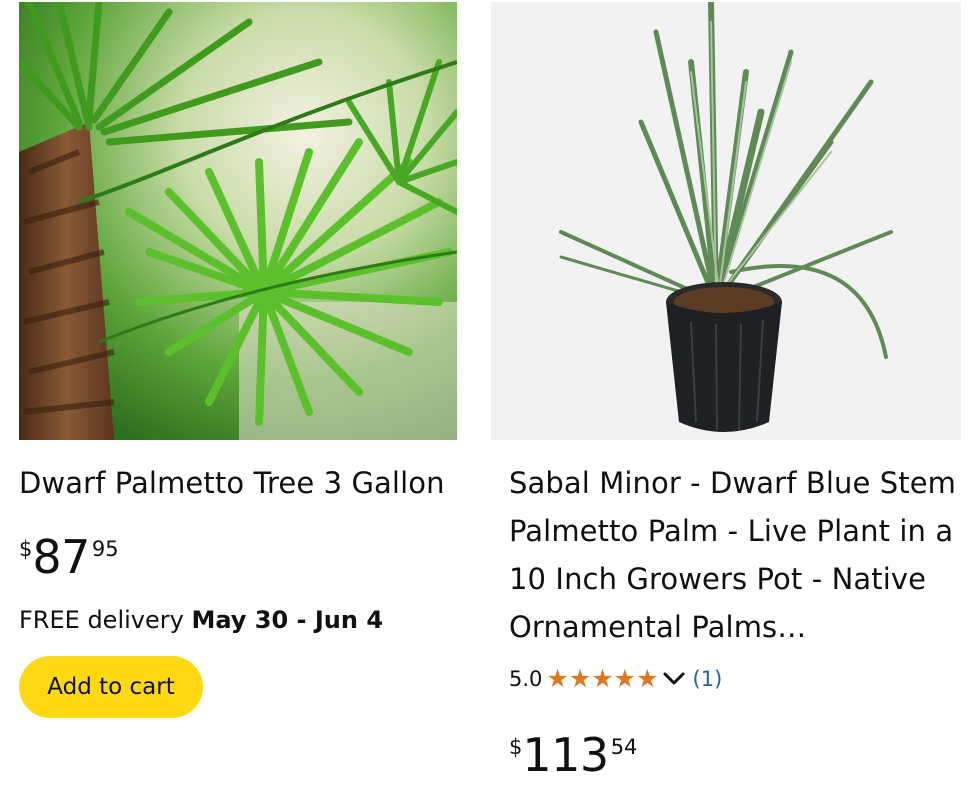 This screenshot has width=968, height=788. I want to click on product-price: $ 87 95, so click(69, 557).